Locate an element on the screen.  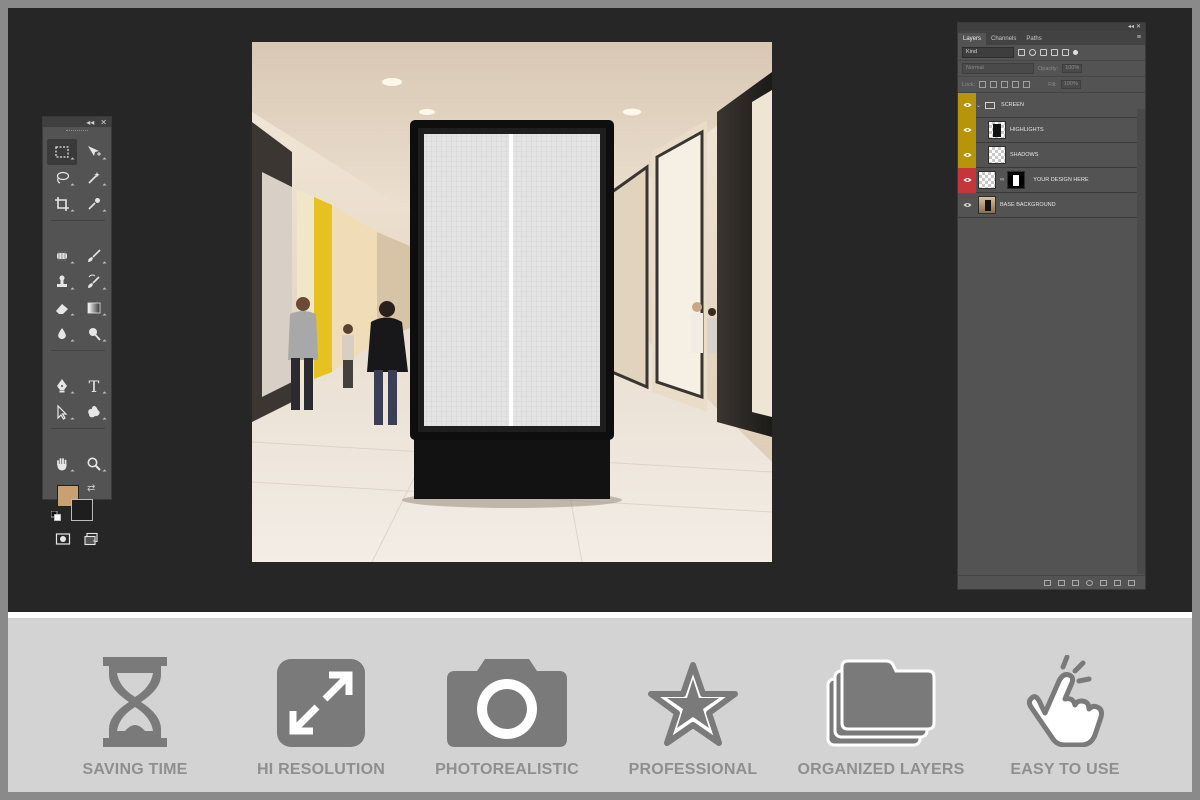
fill-field: 100% is located at coordinates (1070, 84).